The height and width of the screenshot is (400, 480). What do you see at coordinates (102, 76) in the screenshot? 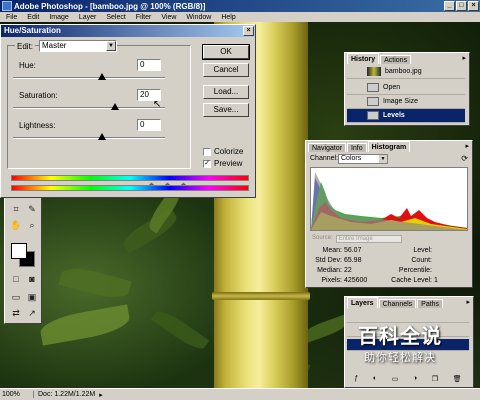
I see `hue-slider-thumb` at bounding box center [102, 76].